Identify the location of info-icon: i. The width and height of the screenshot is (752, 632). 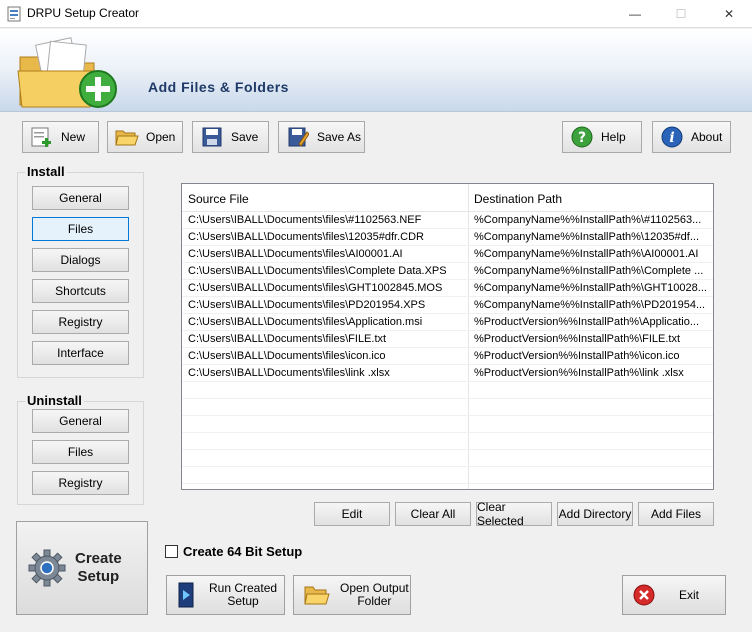
(672, 137).